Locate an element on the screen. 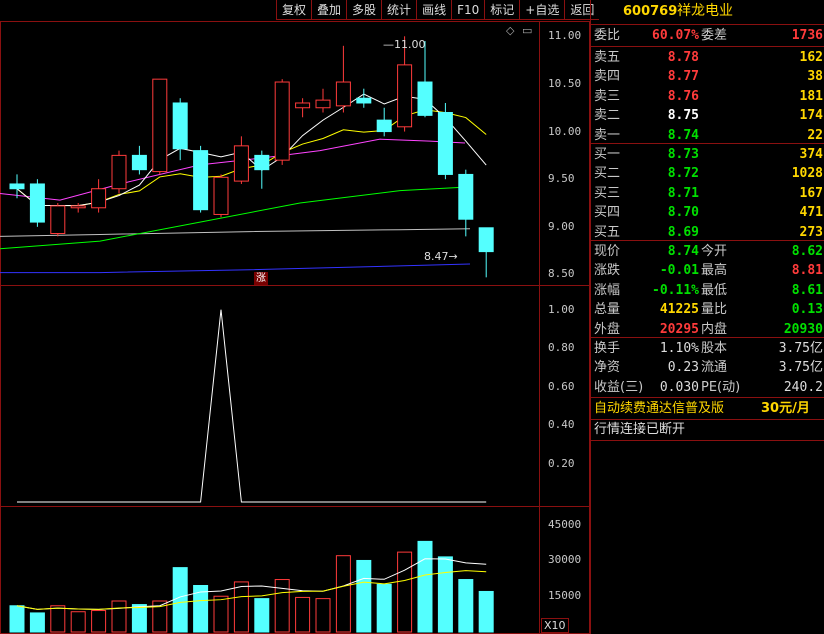 The image size is (824, 634). stock-name: 祥龙电业 is located at coordinates (705, 11).